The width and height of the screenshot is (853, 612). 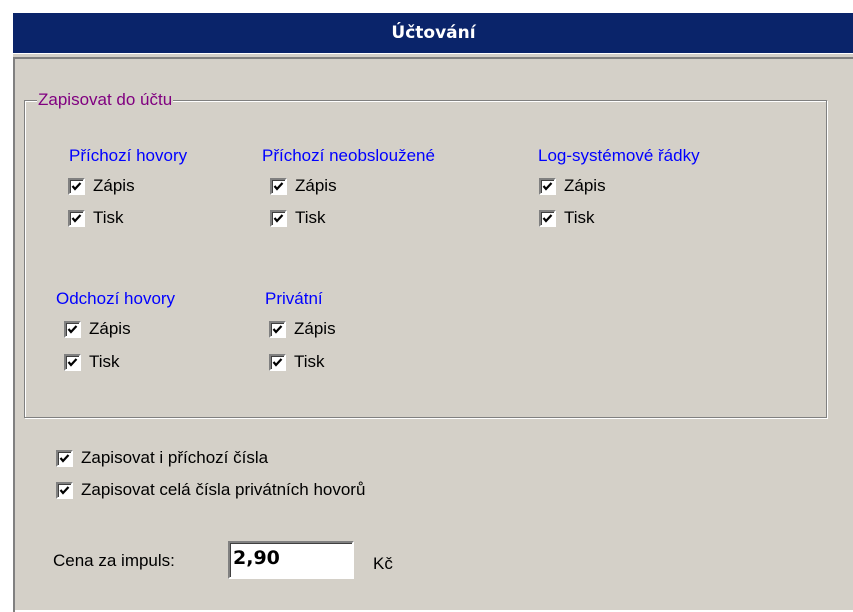 I want to click on system-log-print-label: Tisk, so click(x=579, y=217).